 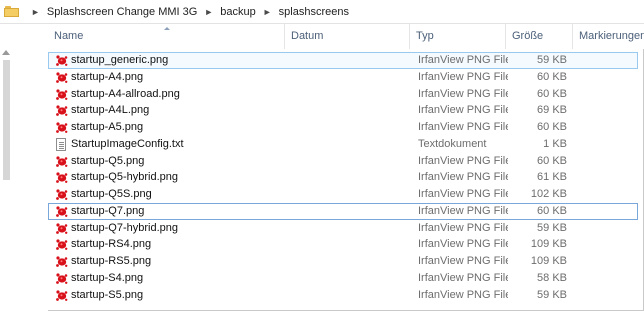 What do you see at coordinates (552, 110) in the screenshot?
I see `file-size: 69 KB` at bounding box center [552, 110].